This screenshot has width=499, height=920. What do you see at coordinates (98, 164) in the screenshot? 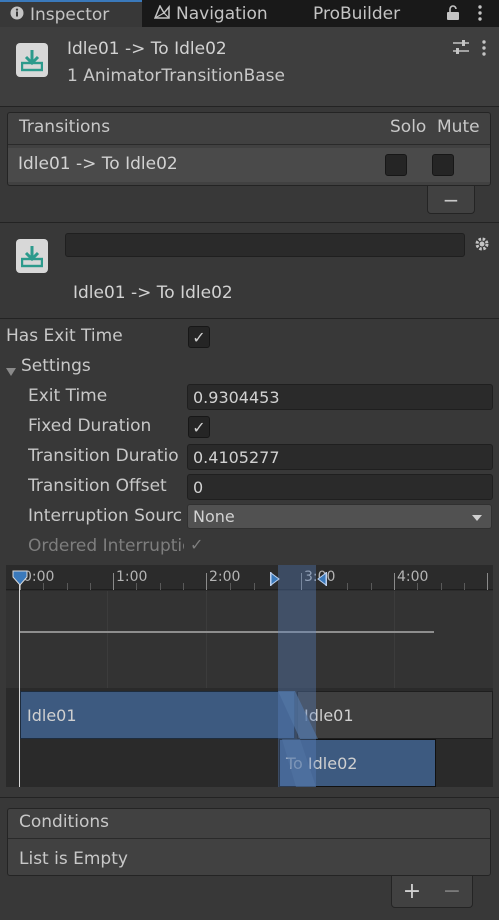
I see `transition-row-name: Idle01 -> To Idle02` at bounding box center [98, 164].